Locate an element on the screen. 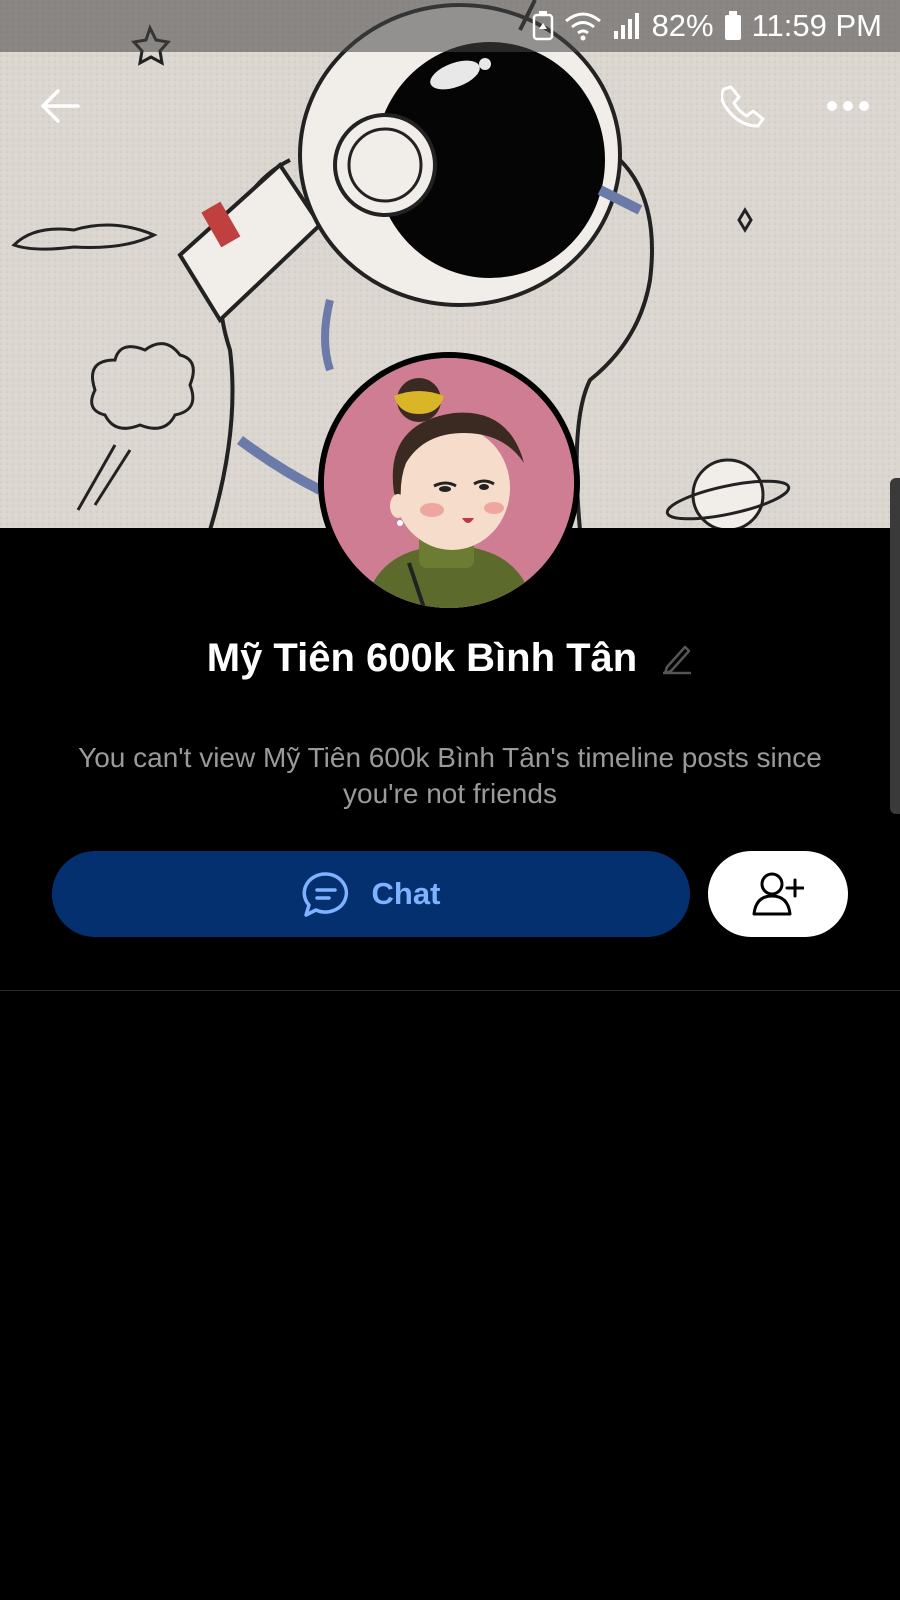 The image size is (900, 1600). section-divider is located at coordinates (450, 990).